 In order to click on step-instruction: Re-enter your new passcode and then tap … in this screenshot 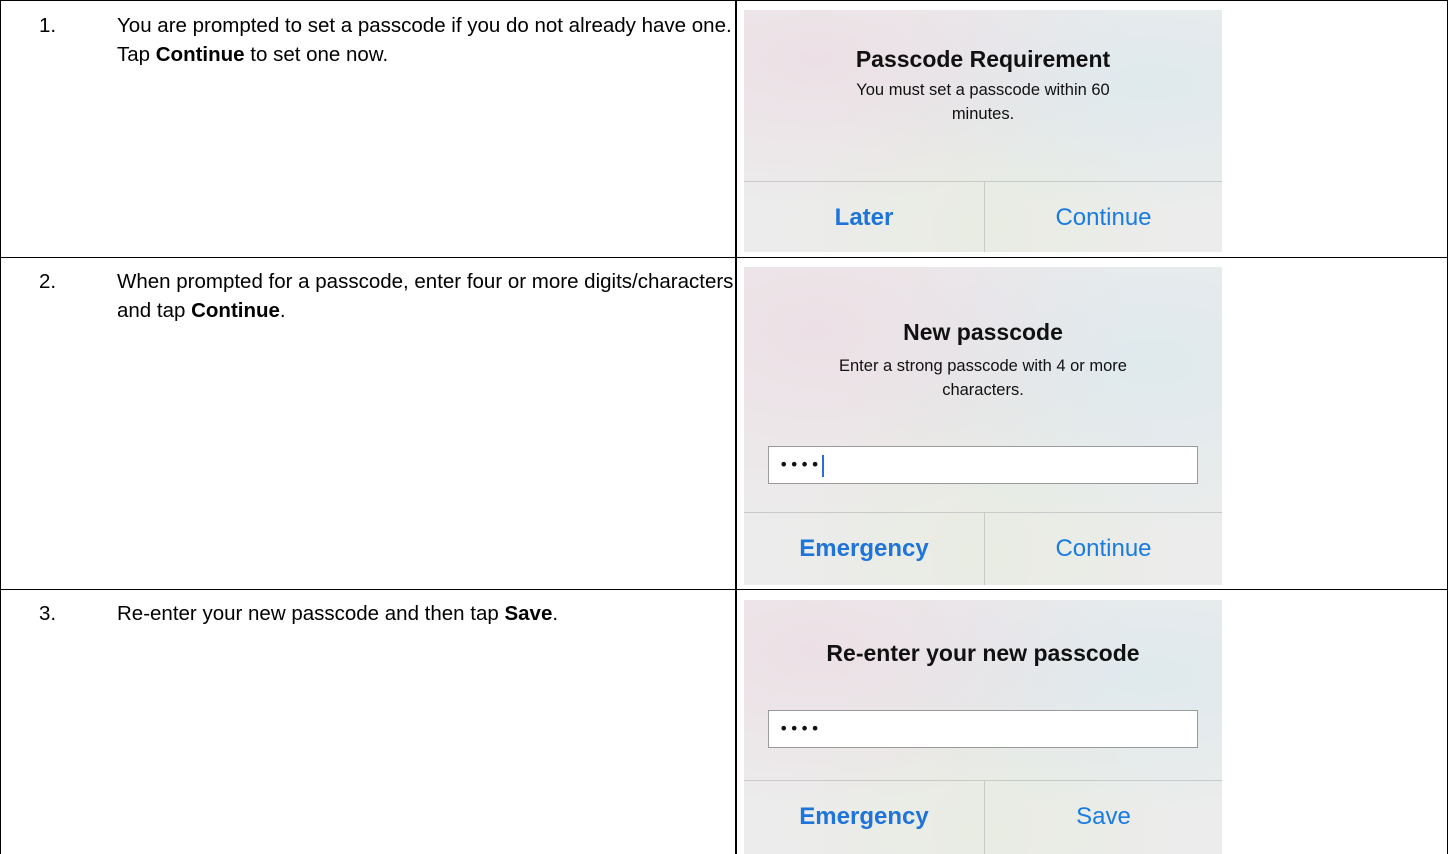, I will do `click(427, 613)`.